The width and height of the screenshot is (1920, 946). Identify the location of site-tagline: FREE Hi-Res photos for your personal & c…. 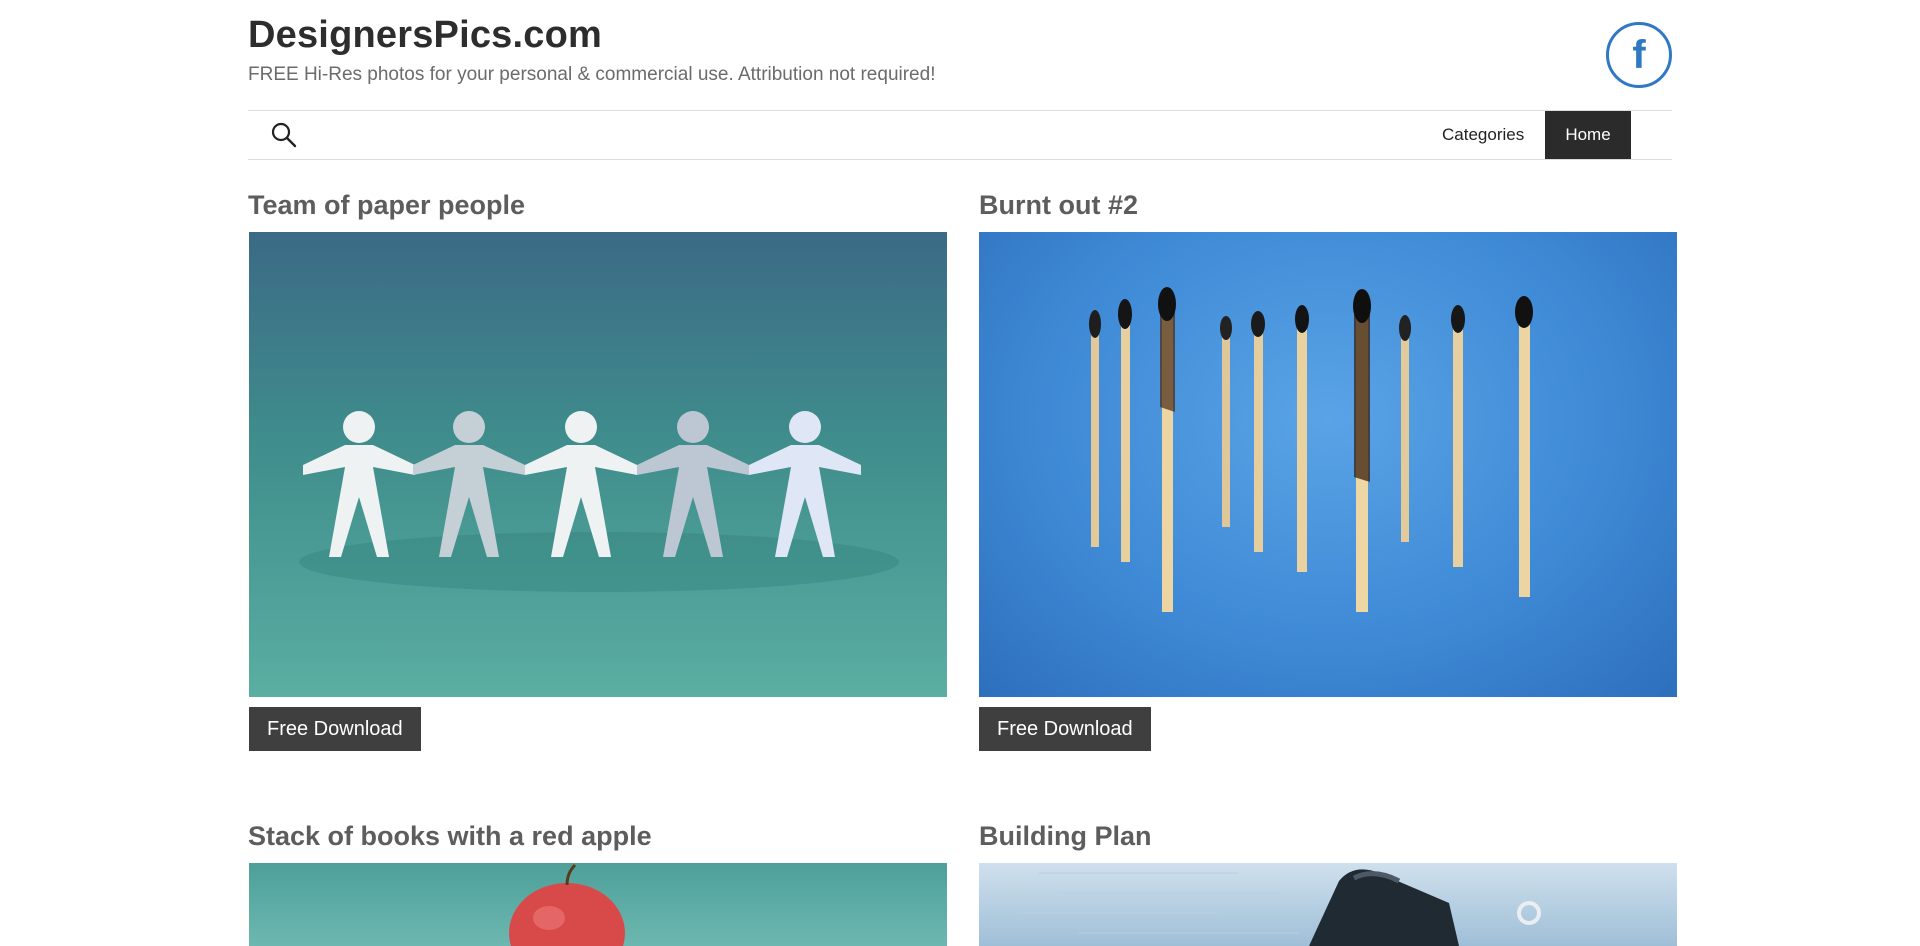
(592, 74).